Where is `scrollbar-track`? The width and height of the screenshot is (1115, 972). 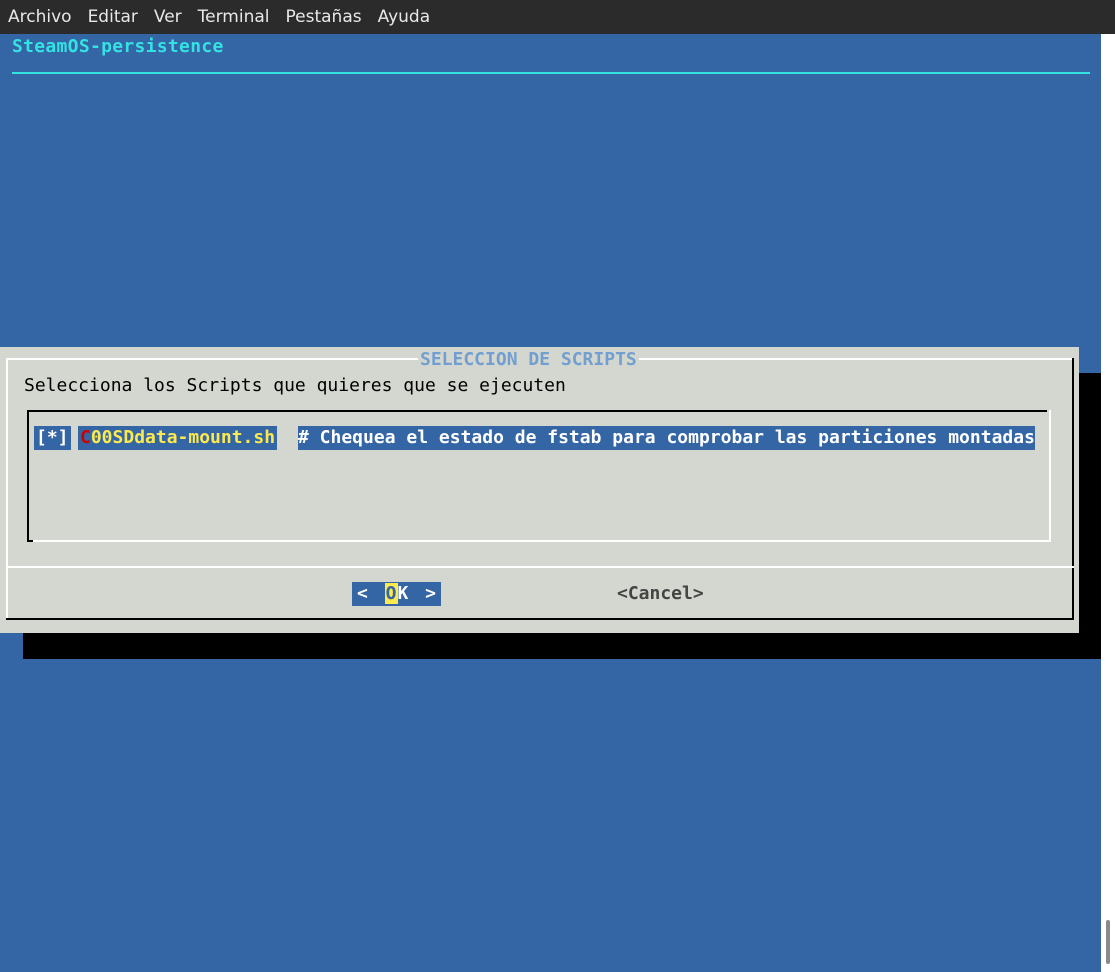
scrollbar-track is located at coordinates (1108, 503).